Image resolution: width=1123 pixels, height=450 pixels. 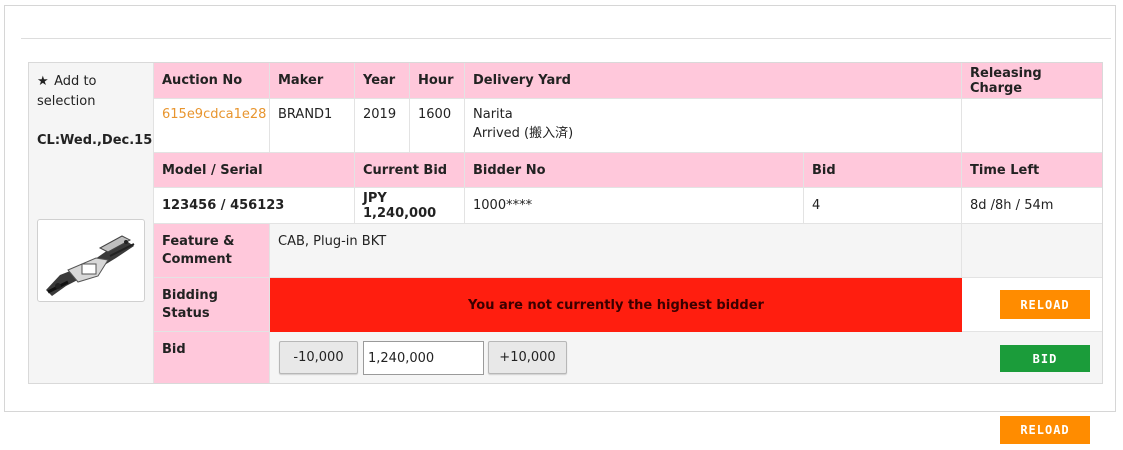 I want to click on header-bidding-status: Bidding Status, so click(x=212, y=305).